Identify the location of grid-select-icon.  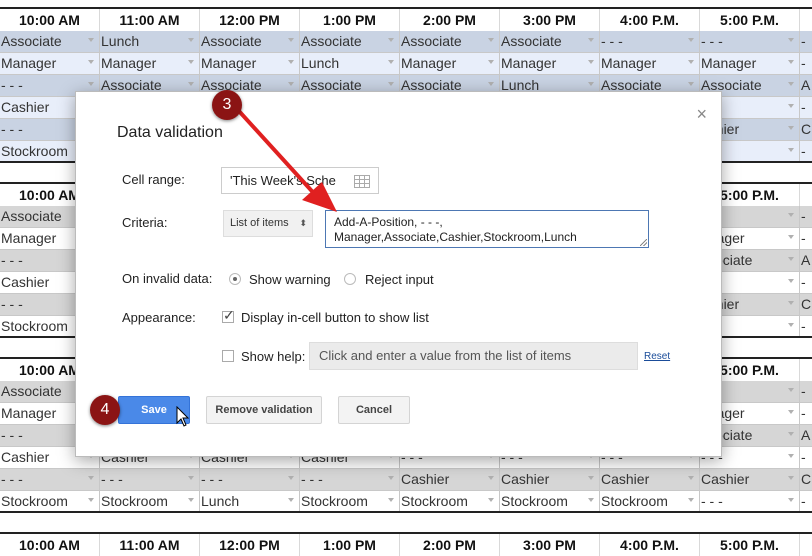
(362, 181).